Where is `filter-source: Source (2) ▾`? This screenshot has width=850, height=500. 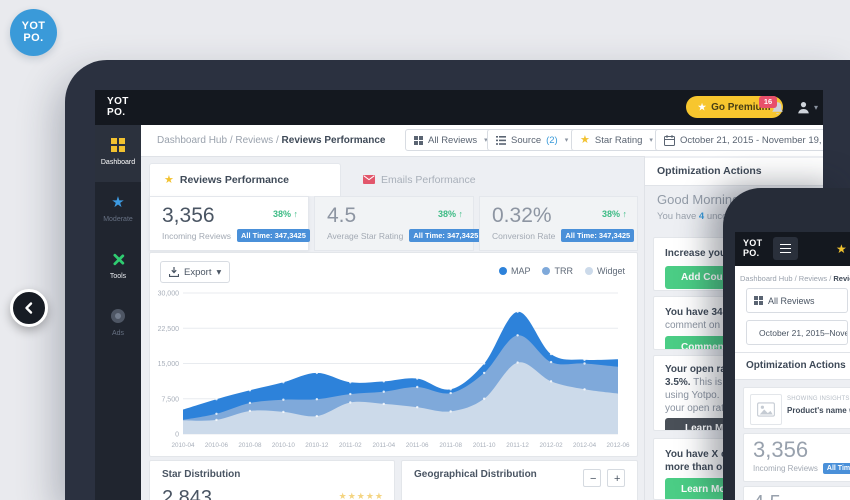 filter-source: Source (2) ▾ is located at coordinates (532, 140).